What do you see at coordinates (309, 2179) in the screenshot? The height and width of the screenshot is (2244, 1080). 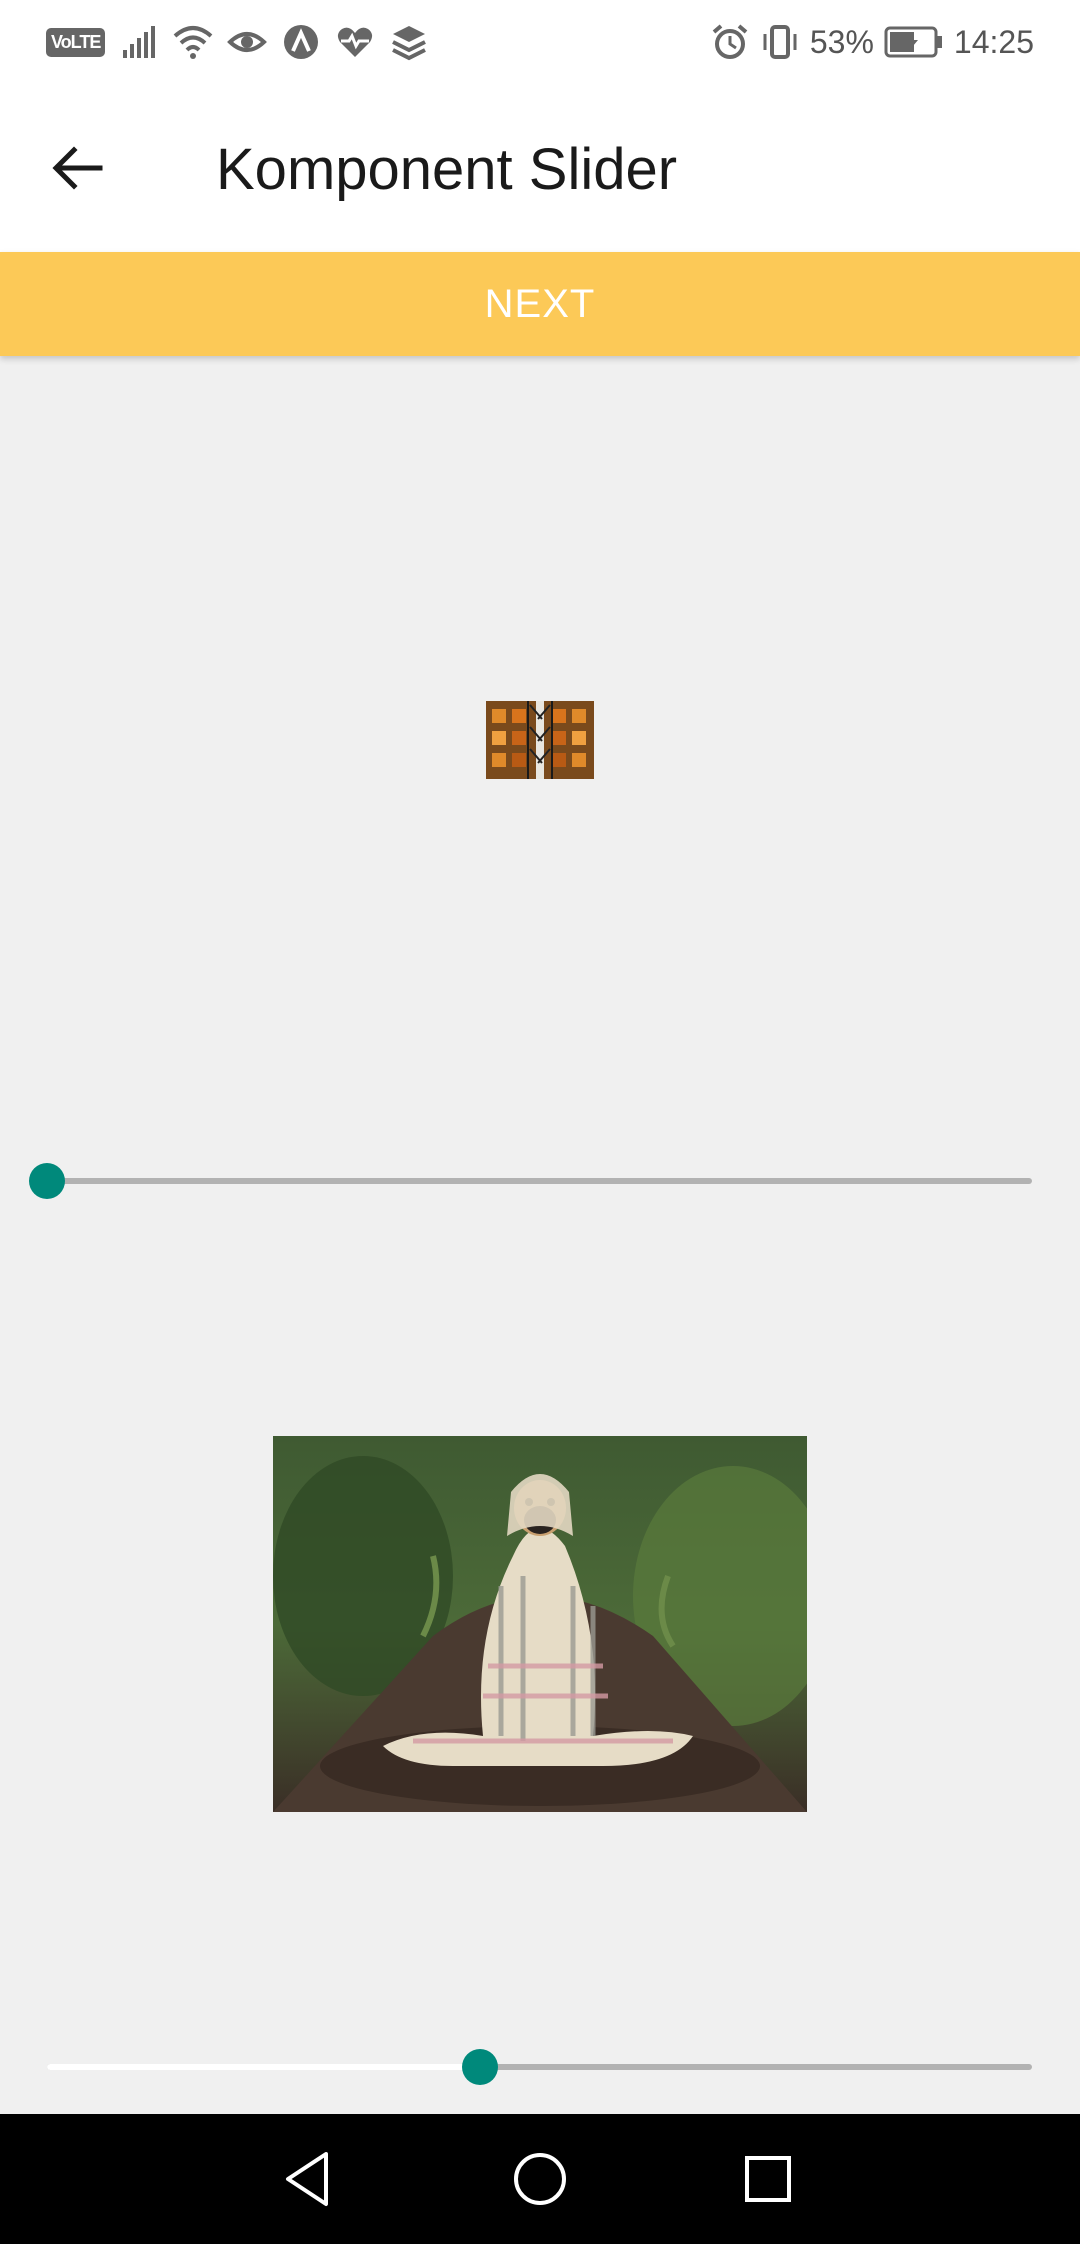 I see `nav-back-icon` at bounding box center [309, 2179].